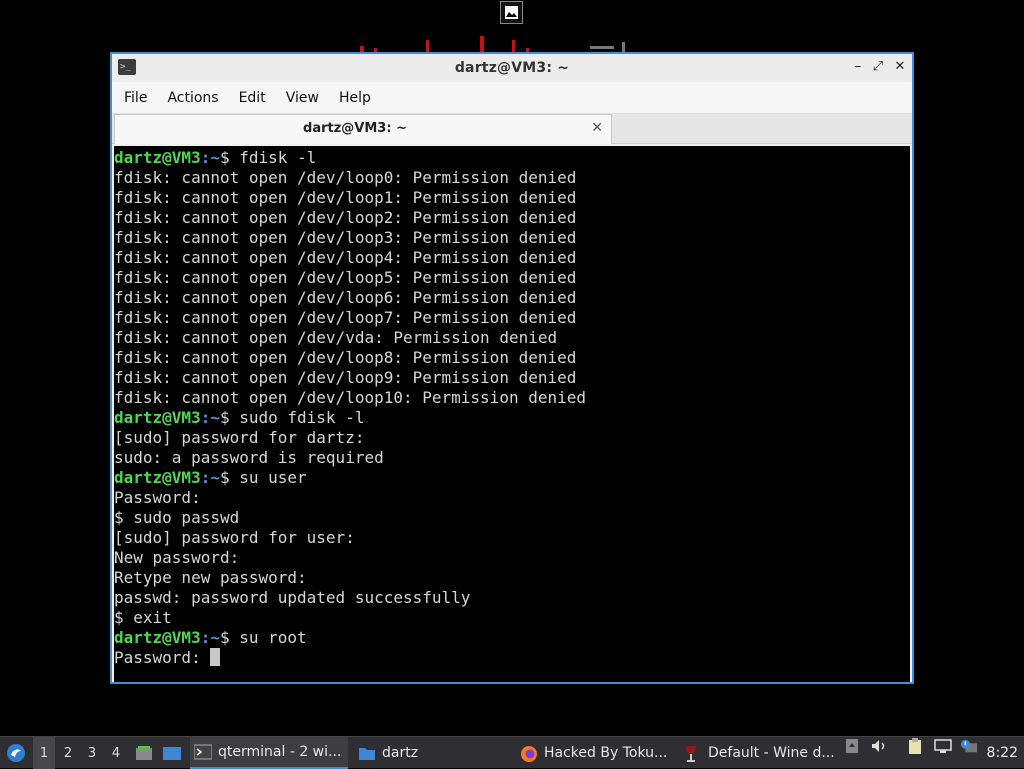 The image size is (1024, 769). Describe the element at coordinates (969, 746) in the screenshot. I see `notification-icon` at that location.